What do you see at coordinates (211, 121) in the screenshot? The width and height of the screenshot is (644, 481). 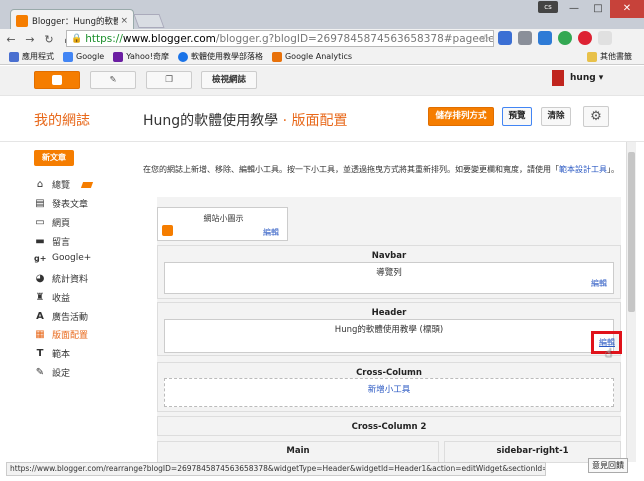 I see `blog-name: Hung的軟體使用教學` at bounding box center [211, 121].